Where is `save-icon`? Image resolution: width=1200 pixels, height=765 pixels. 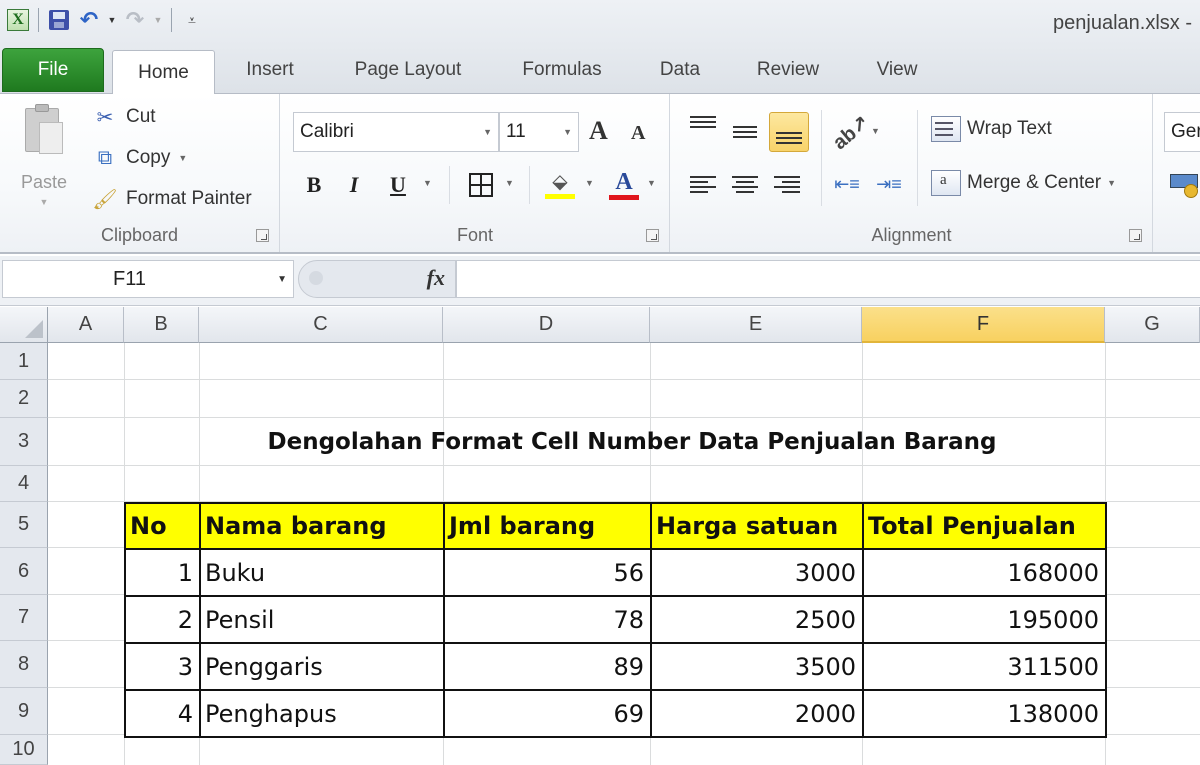
save-icon is located at coordinates (59, 20).